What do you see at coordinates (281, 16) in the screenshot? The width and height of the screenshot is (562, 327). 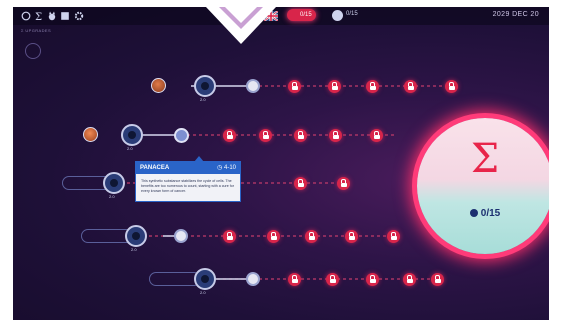 I see `top-bar: Σ 0/15 0/15 2029 DEC 20` at bounding box center [281, 16].